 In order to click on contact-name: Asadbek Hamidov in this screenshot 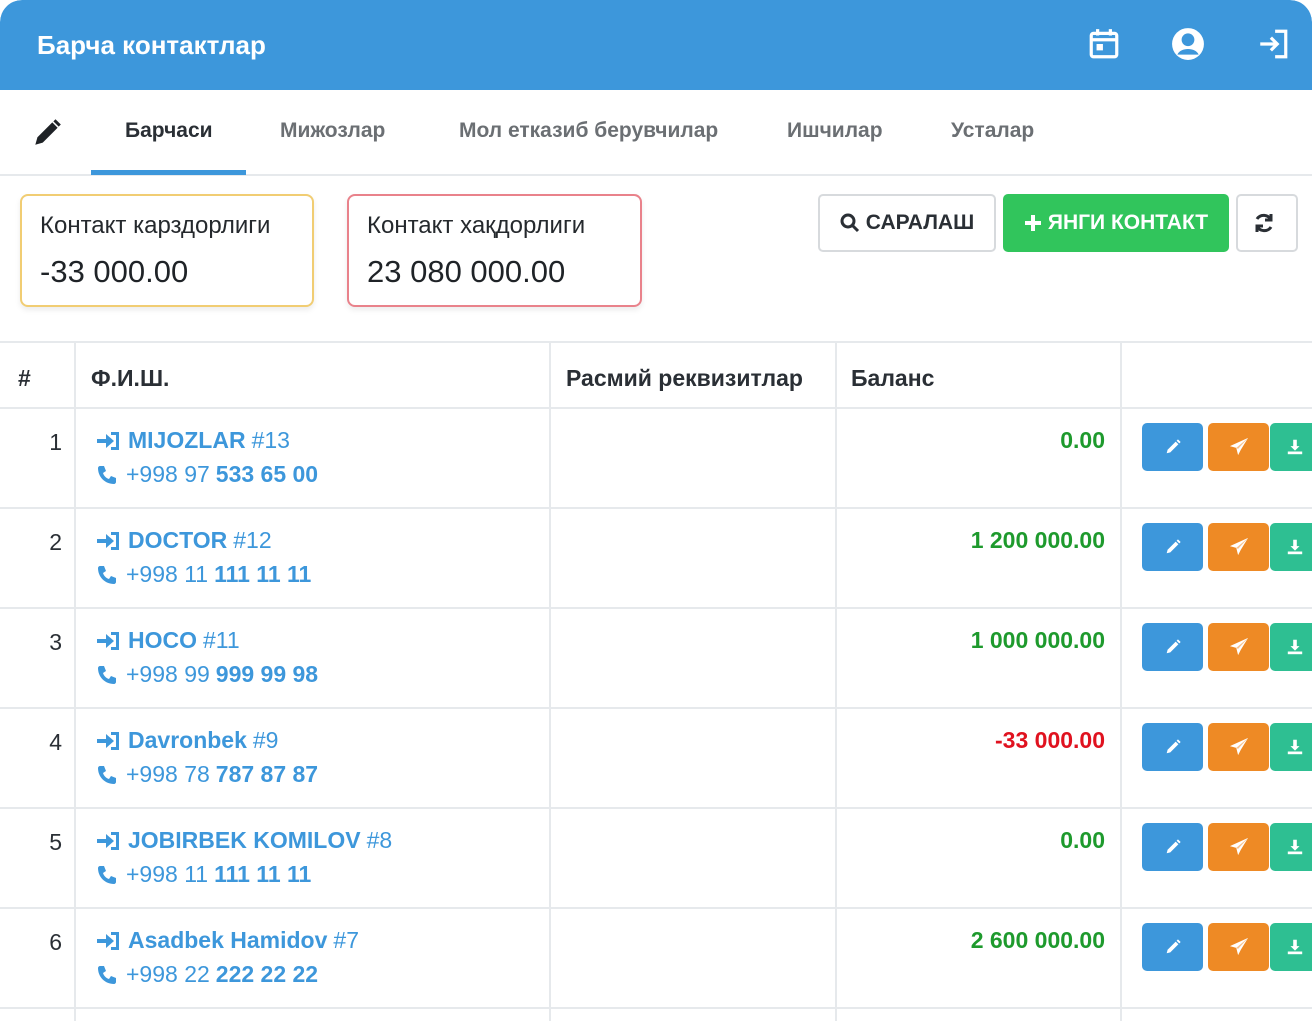, I will do `click(228, 940)`.